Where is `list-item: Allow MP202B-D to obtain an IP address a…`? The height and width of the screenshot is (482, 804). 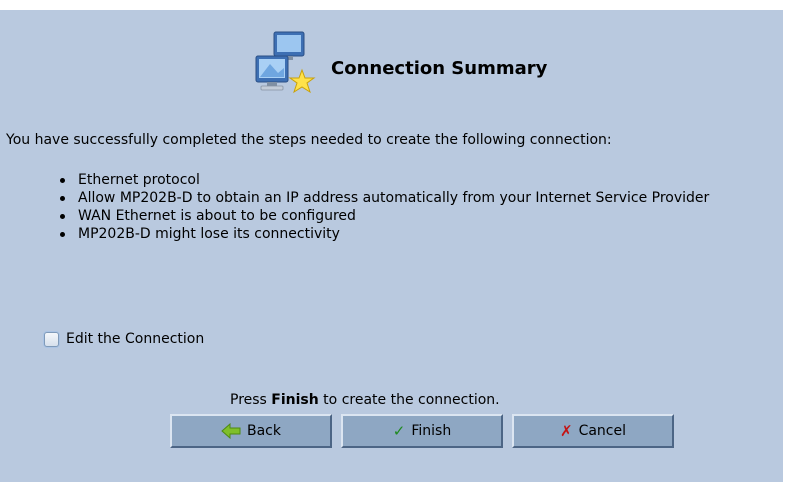
list-item: Allow MP202B-D to obtain an IP address a… is located at coordinates (421, 198).